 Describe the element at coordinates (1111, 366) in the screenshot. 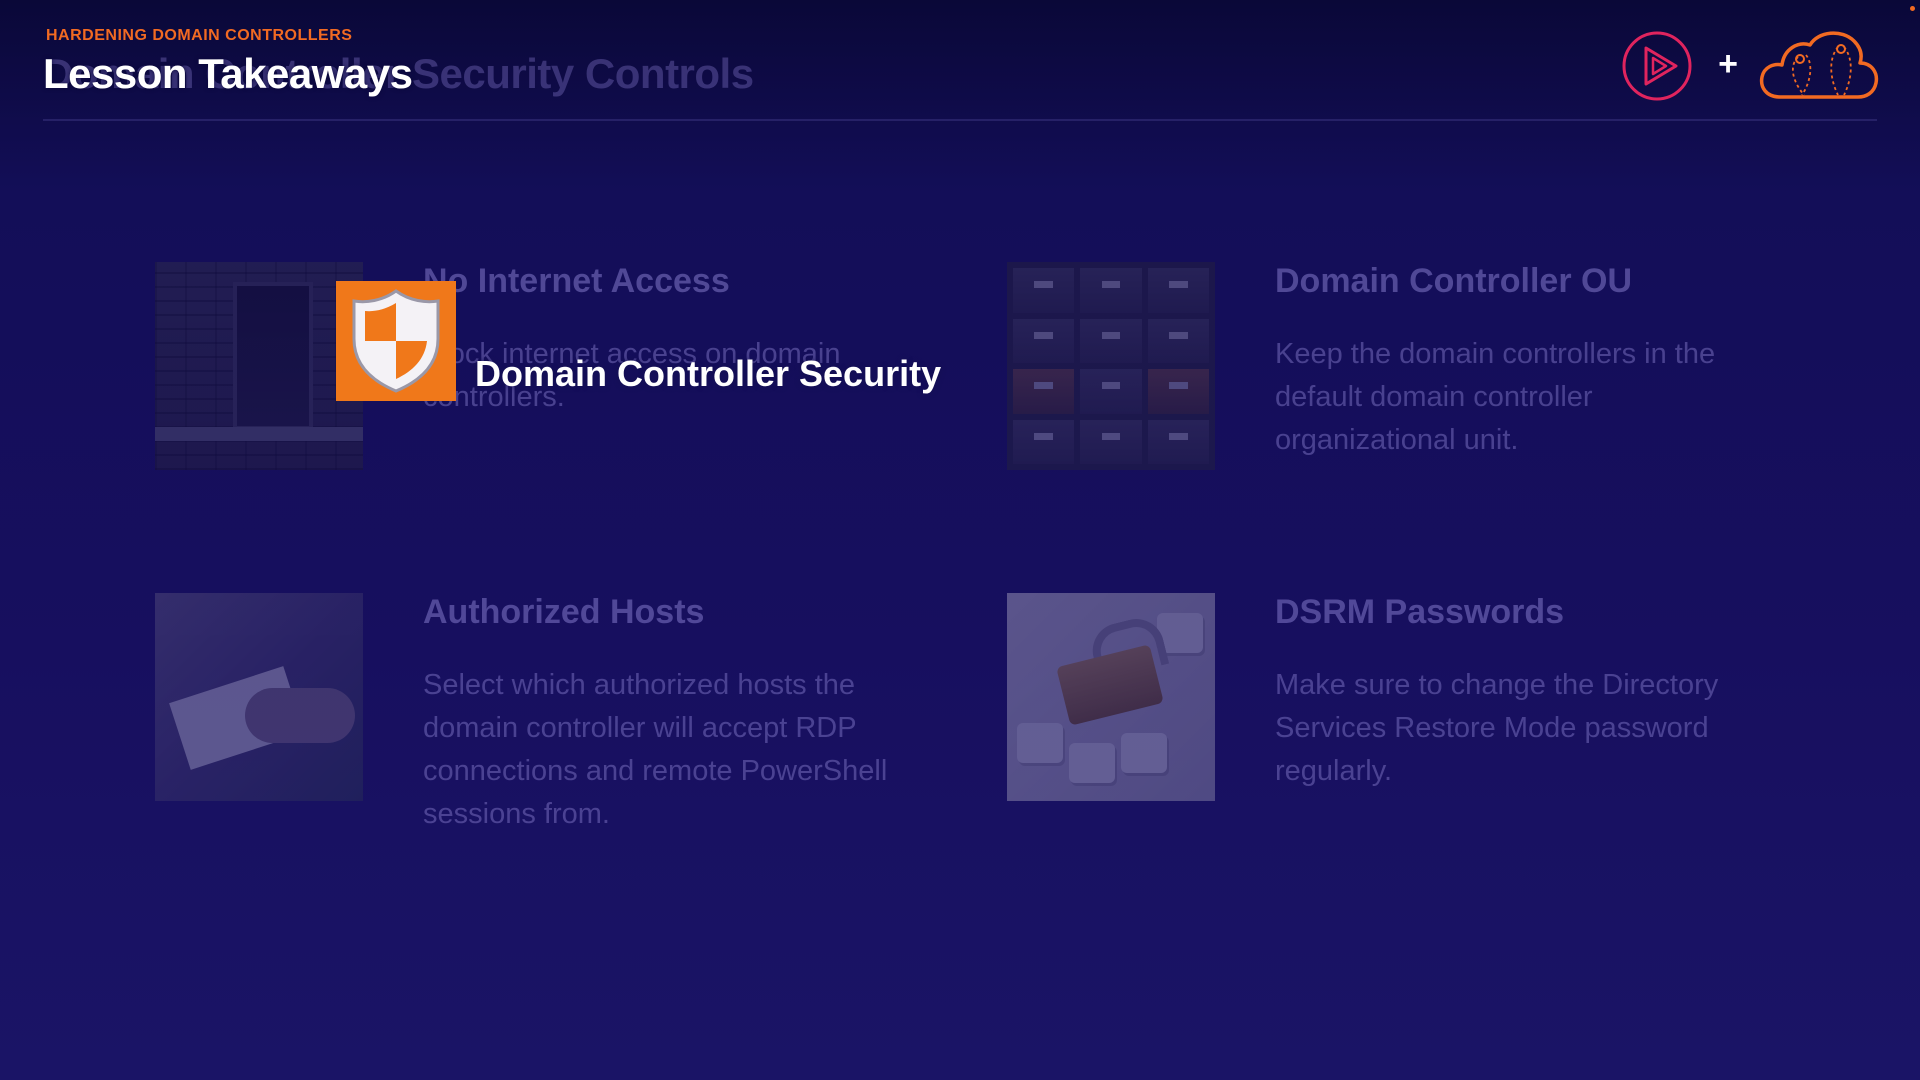

I see `file-drawers-photo` at that location.